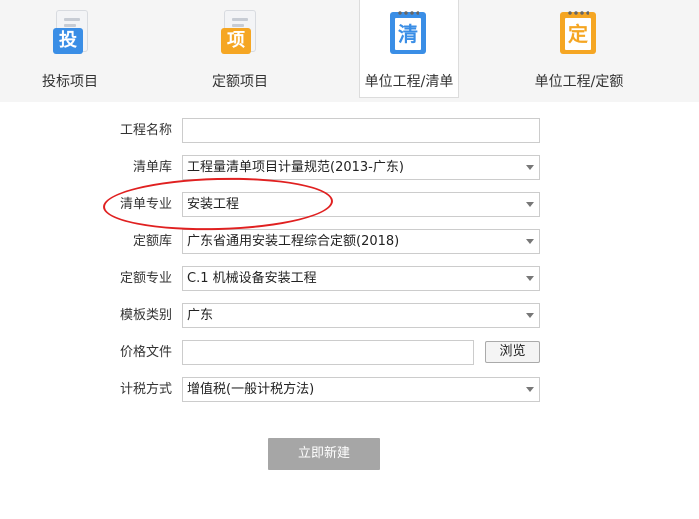 The image size is (699, 519). What do you see at coordinates (251, 389) in the screenshot?
I see `tax-method-value: 增值税(一般计税方法)` at bounding box center [251, 389].